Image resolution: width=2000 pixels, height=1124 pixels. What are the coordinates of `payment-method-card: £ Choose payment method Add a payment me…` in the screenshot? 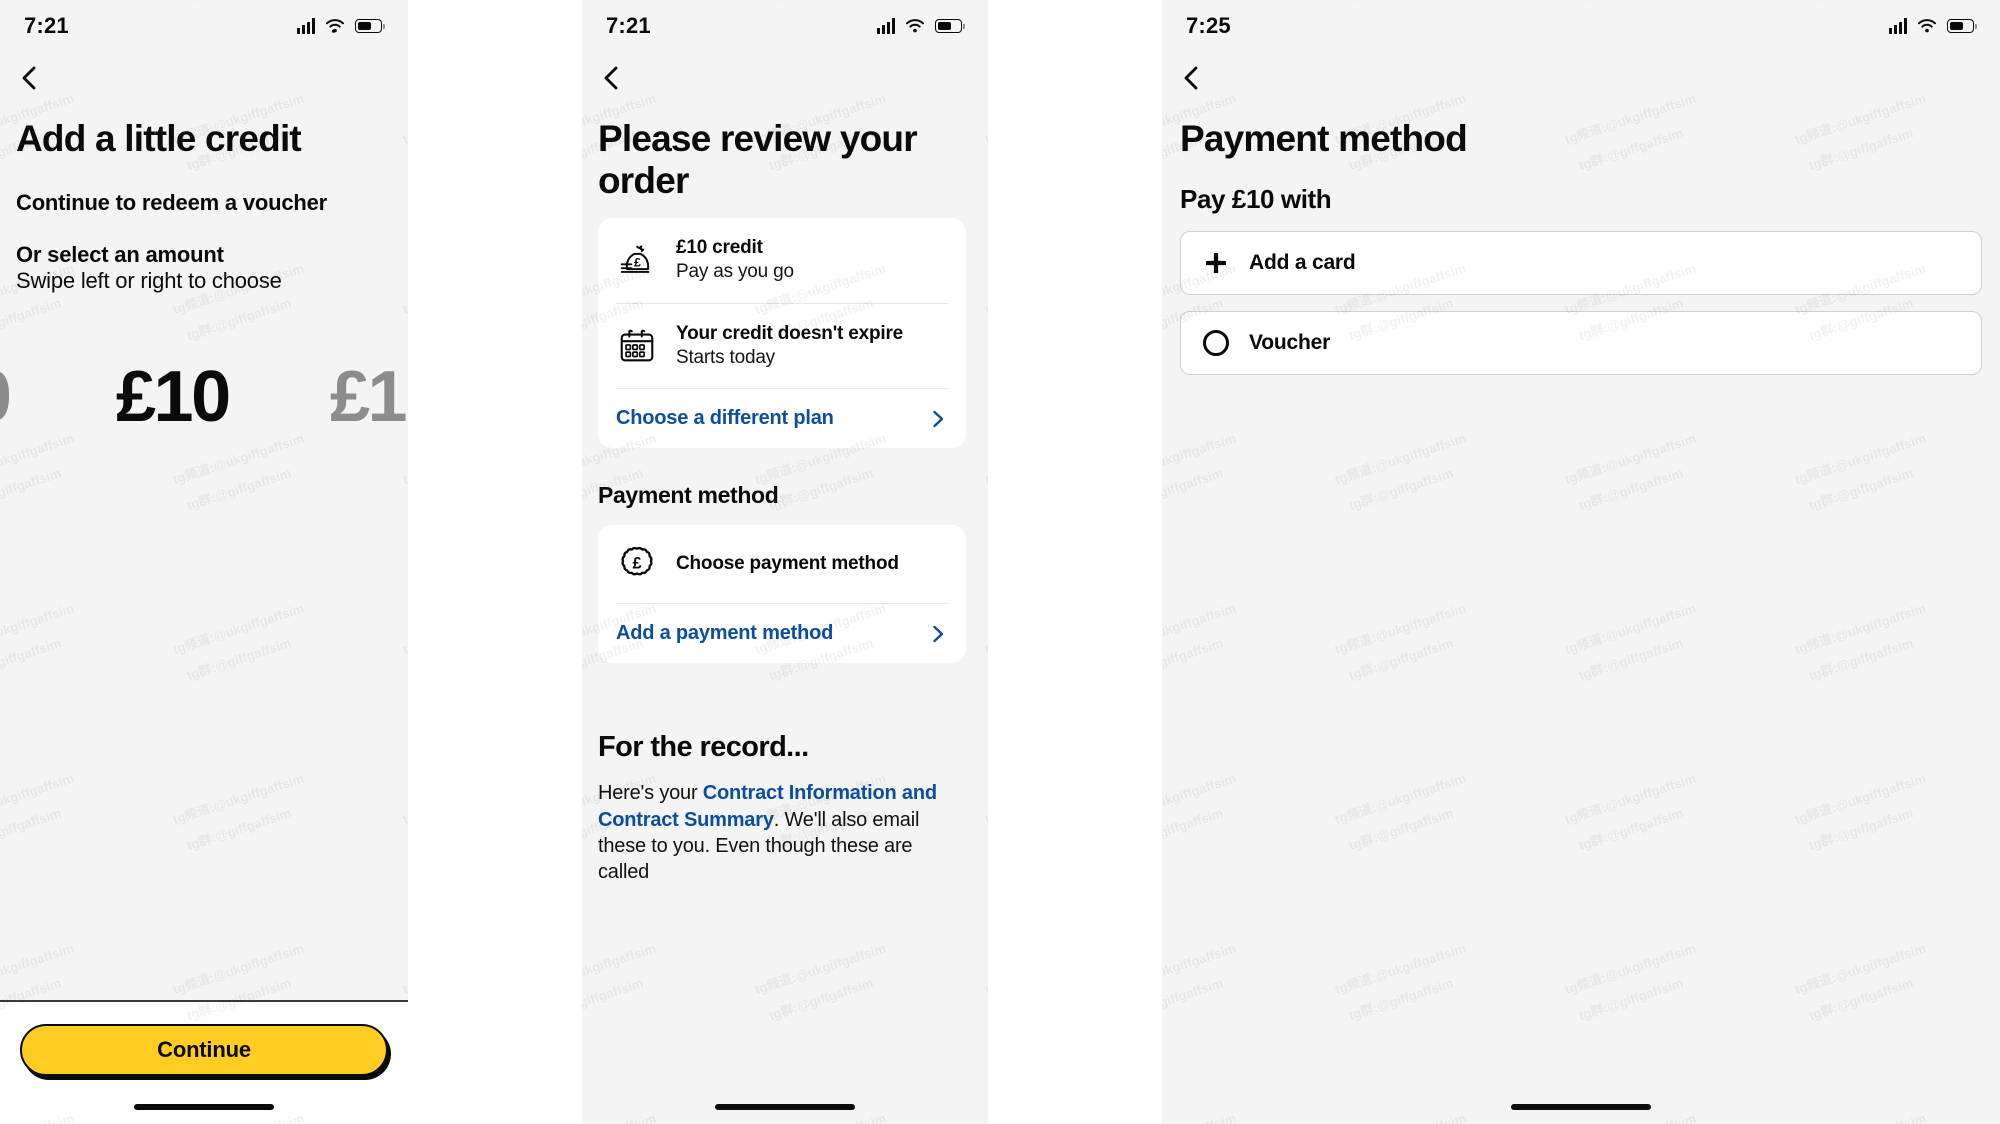 It's located at (782, 594).